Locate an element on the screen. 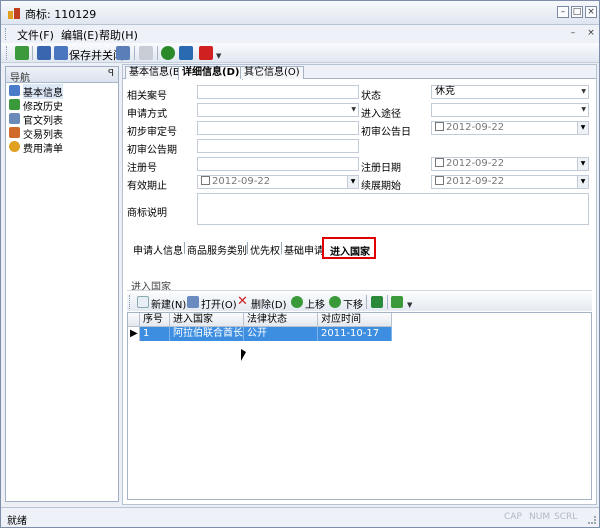  delete-button: 删除(D) is located at coordinates (269, 303).